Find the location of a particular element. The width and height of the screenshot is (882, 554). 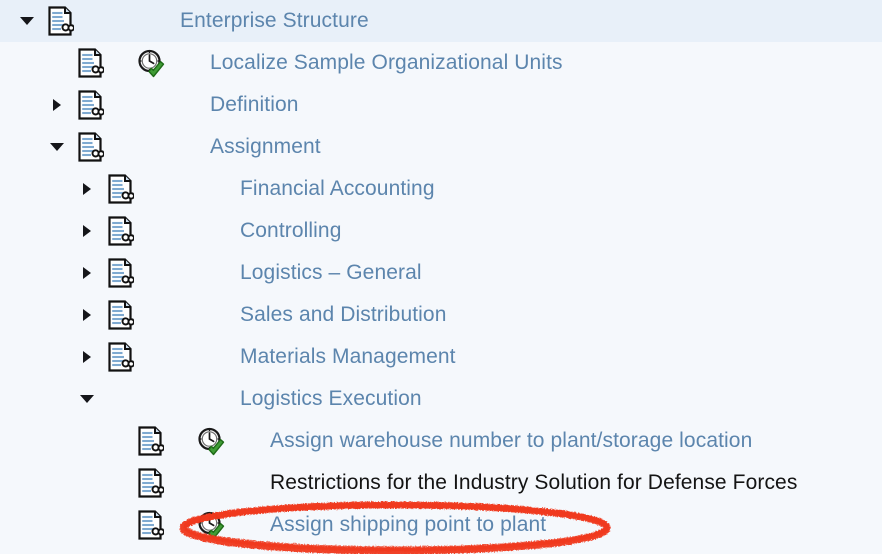

tree-row: Assign shipping point to plant is located at coordinates (441, 525).